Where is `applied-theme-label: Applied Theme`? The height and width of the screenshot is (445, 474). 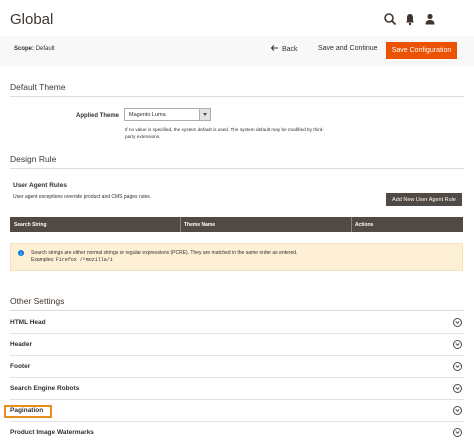 applied-theme-label: Applied Theme is located at coordinates (98, 116).